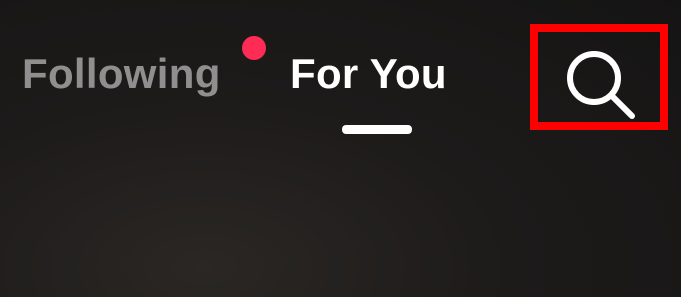  What do you see at coordinates (377, 129) in the screenshot?
I see `active-tab-indicator` at bounding box center [377, 129].